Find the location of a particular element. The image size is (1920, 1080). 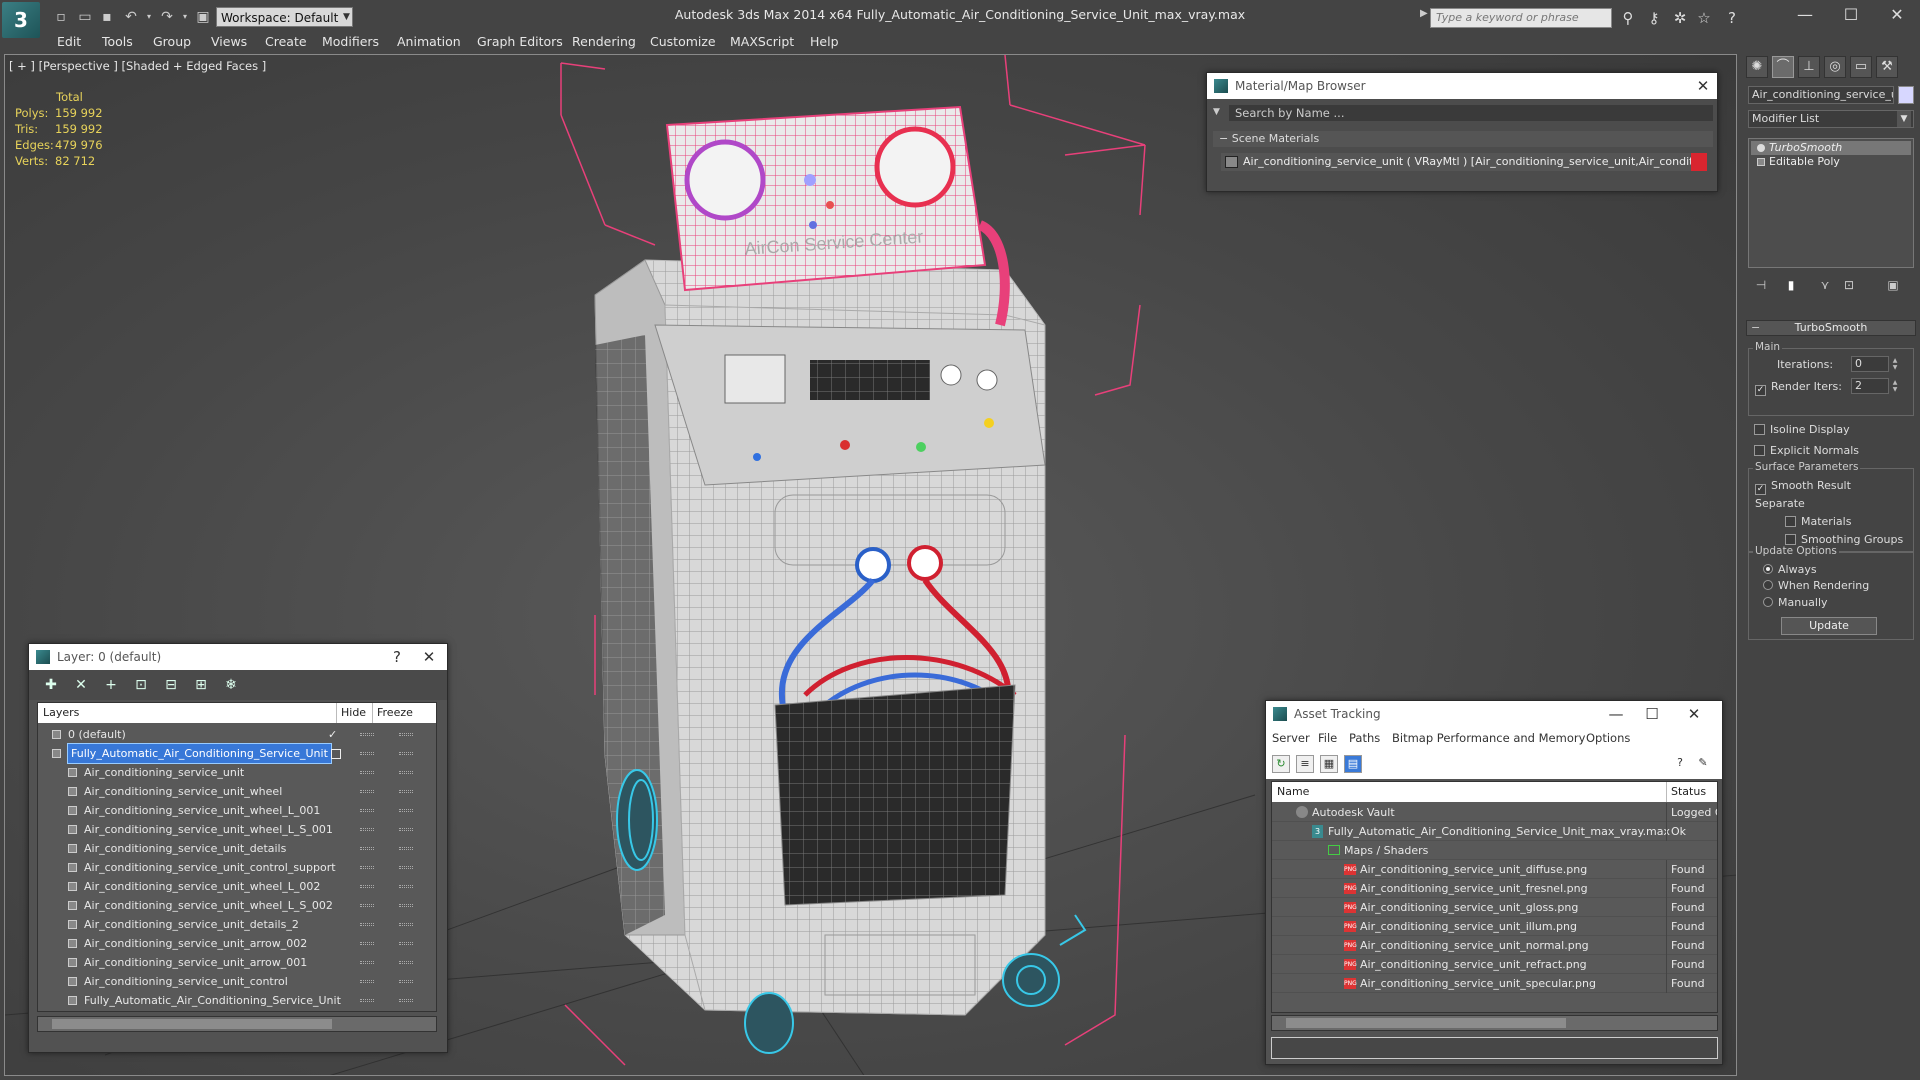

manually-radio: Manually is located at coordinates (1795, 602).